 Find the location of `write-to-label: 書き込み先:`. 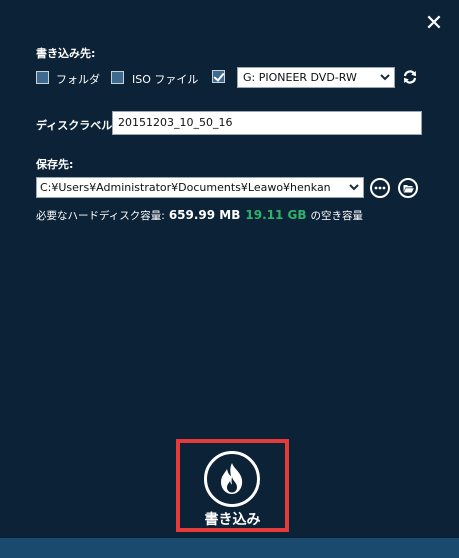

write-to-label: 書き込み先: is located at coordinates (66, 53).